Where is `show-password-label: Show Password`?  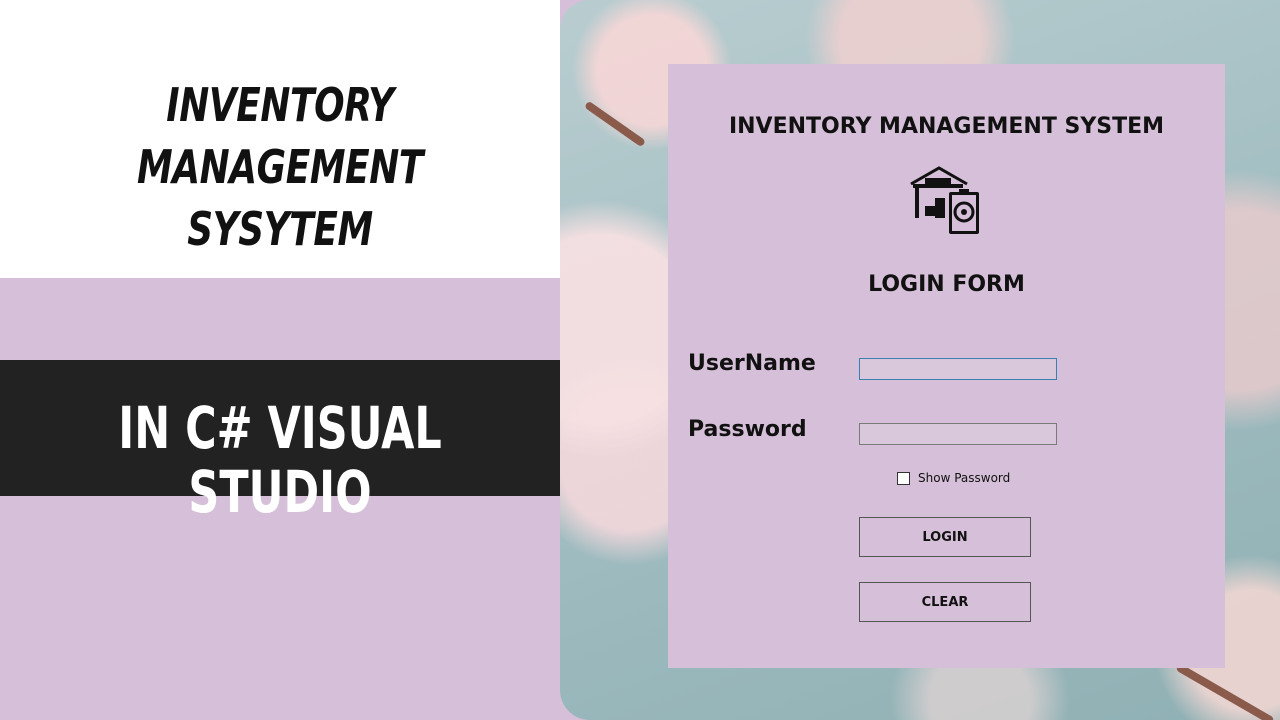
show-password-label: Show Password is located at coordinates (964, 478).